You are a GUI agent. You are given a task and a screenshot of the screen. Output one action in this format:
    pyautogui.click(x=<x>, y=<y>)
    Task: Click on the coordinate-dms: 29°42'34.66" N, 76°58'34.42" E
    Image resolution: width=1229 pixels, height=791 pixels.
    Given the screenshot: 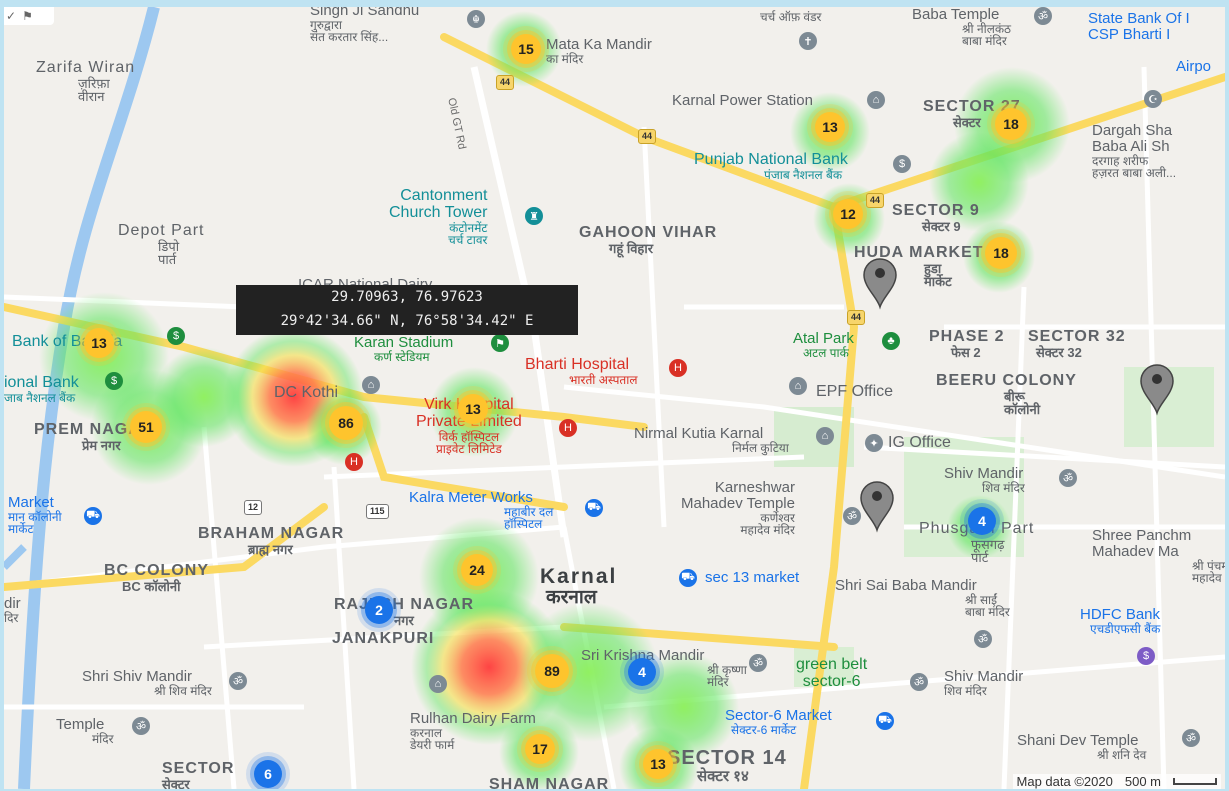 What is the action you would take?
    pyautogui.click(x=407, y=321)
    